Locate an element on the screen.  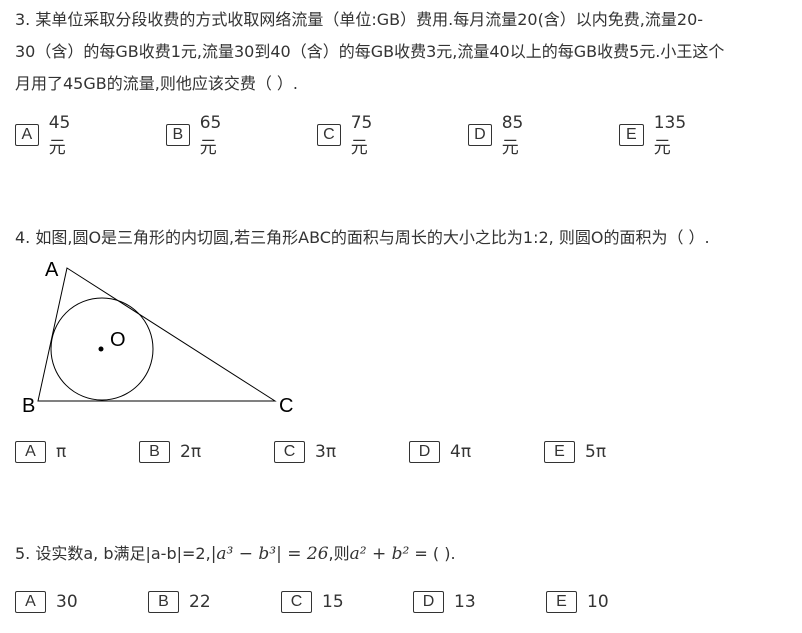
option-text: 3π is located at coordinates (326, 452).